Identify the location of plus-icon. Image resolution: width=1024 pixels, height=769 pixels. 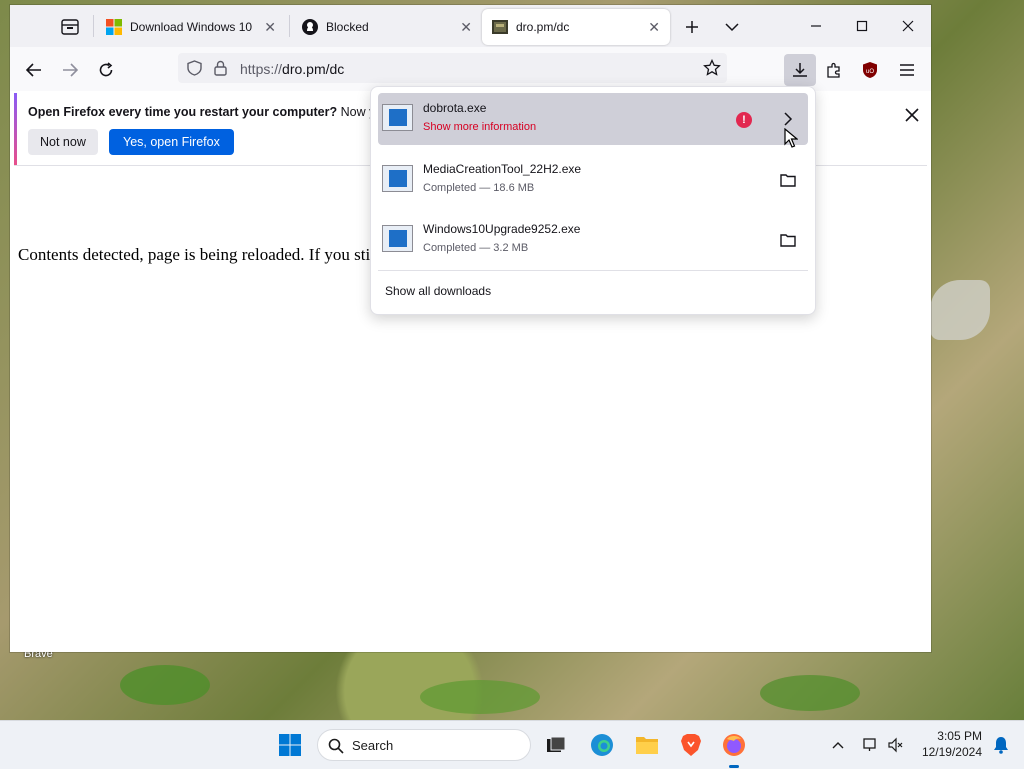
(692, 27).